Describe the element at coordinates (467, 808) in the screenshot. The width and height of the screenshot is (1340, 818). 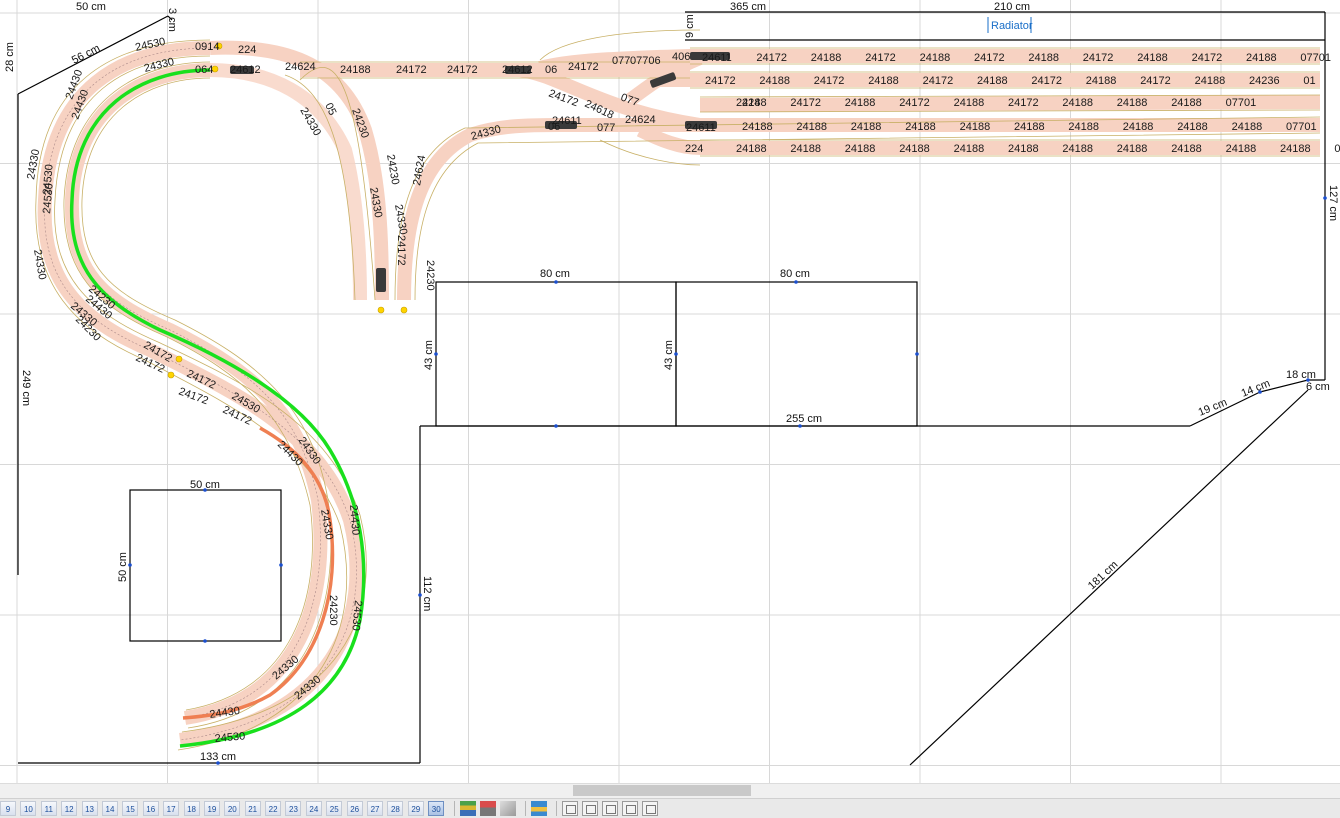
I see `layers-color-icon` at that location.